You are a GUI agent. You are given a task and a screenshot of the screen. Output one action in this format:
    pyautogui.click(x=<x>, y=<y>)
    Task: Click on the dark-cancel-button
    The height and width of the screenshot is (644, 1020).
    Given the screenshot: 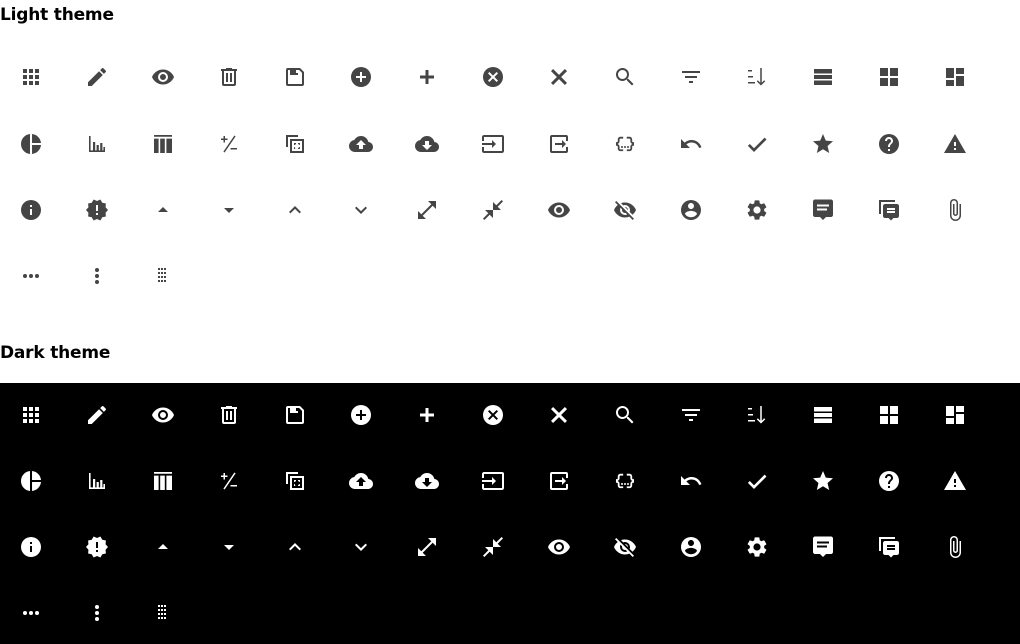 What is the action you would take?
    pyautogui.click(x=493, y=415)
    